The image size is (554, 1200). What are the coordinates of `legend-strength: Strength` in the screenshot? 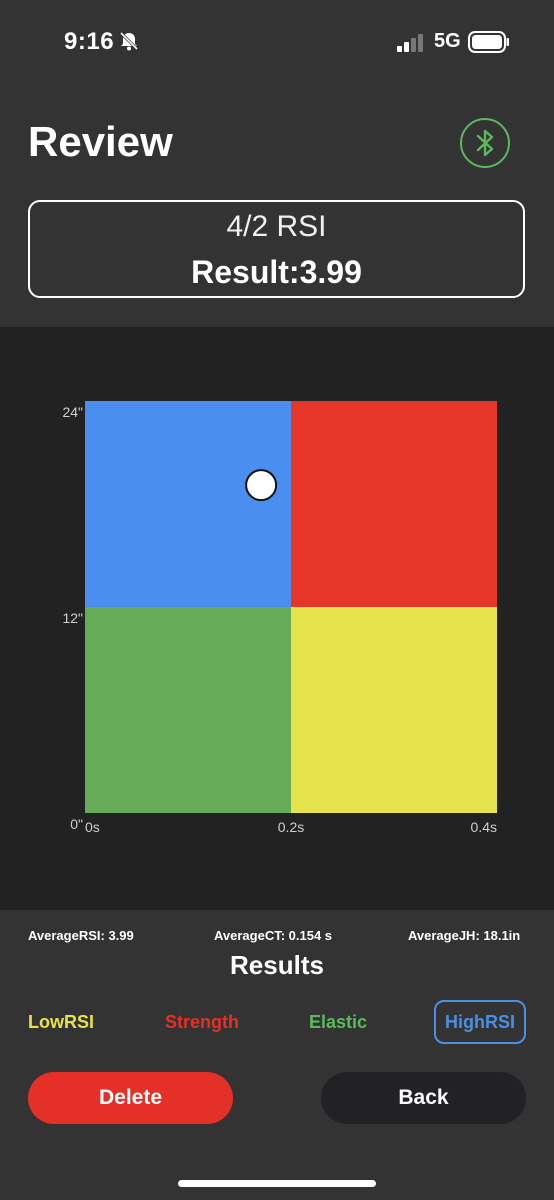 It's located at (202, 1022).